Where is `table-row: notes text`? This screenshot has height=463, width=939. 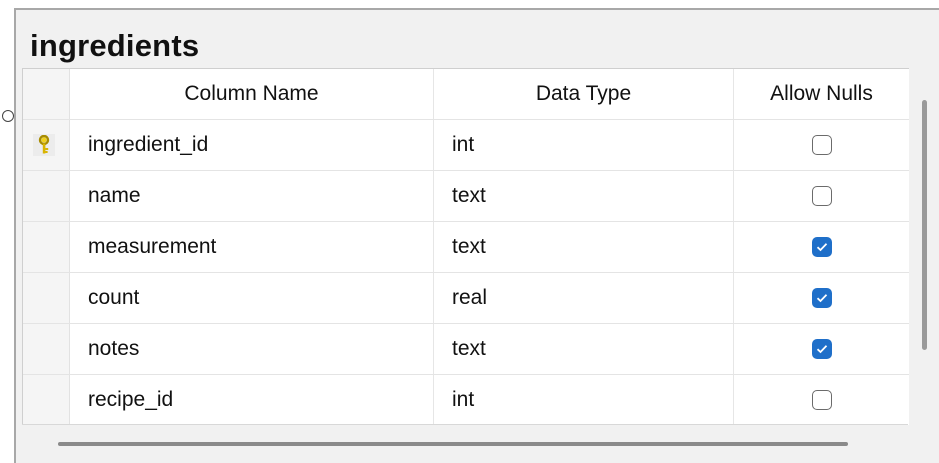 table-row: notes text is located at coordinates (466, 349).